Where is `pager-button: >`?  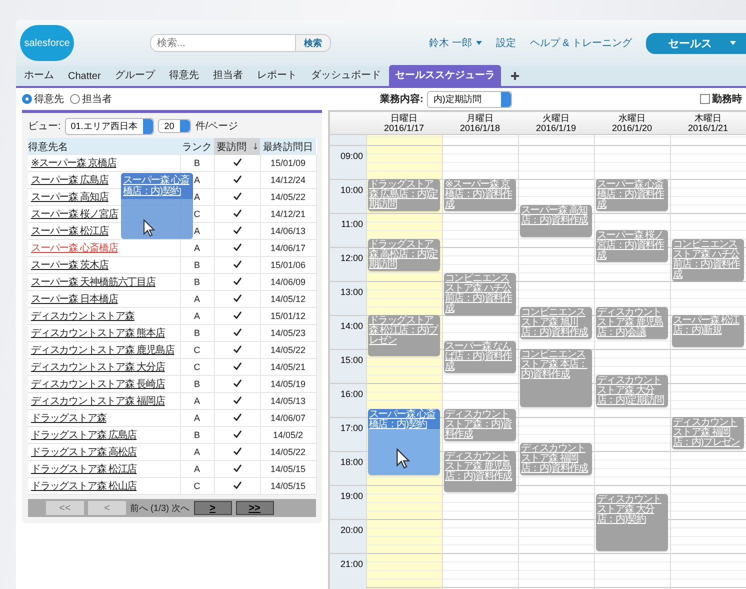 pager-button: > is located at coordinates (213, 508).